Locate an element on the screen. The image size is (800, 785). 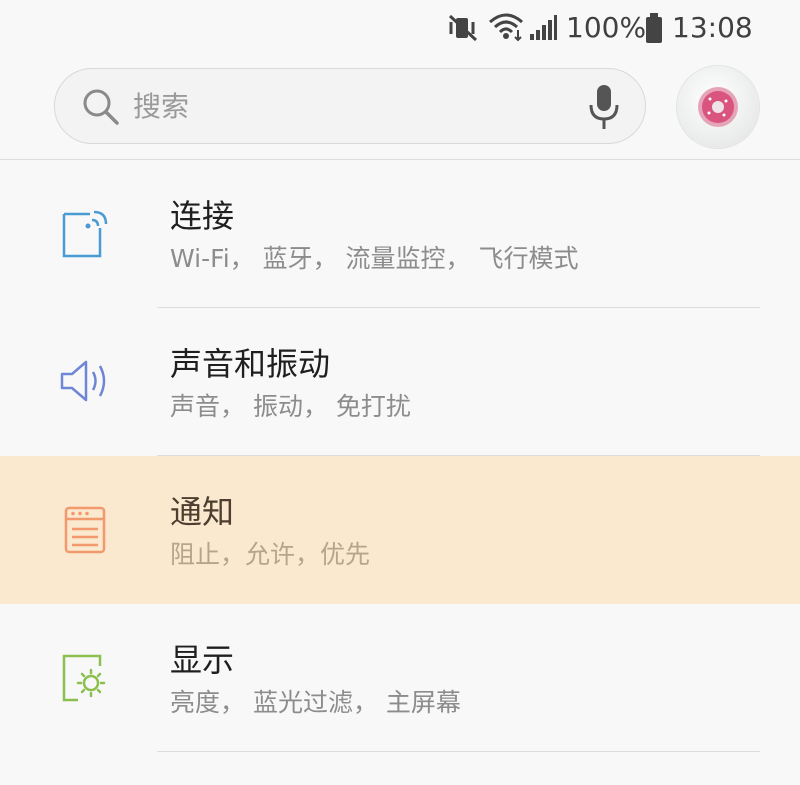
mute-vibrate-icon is located at coordinates (463, 28).